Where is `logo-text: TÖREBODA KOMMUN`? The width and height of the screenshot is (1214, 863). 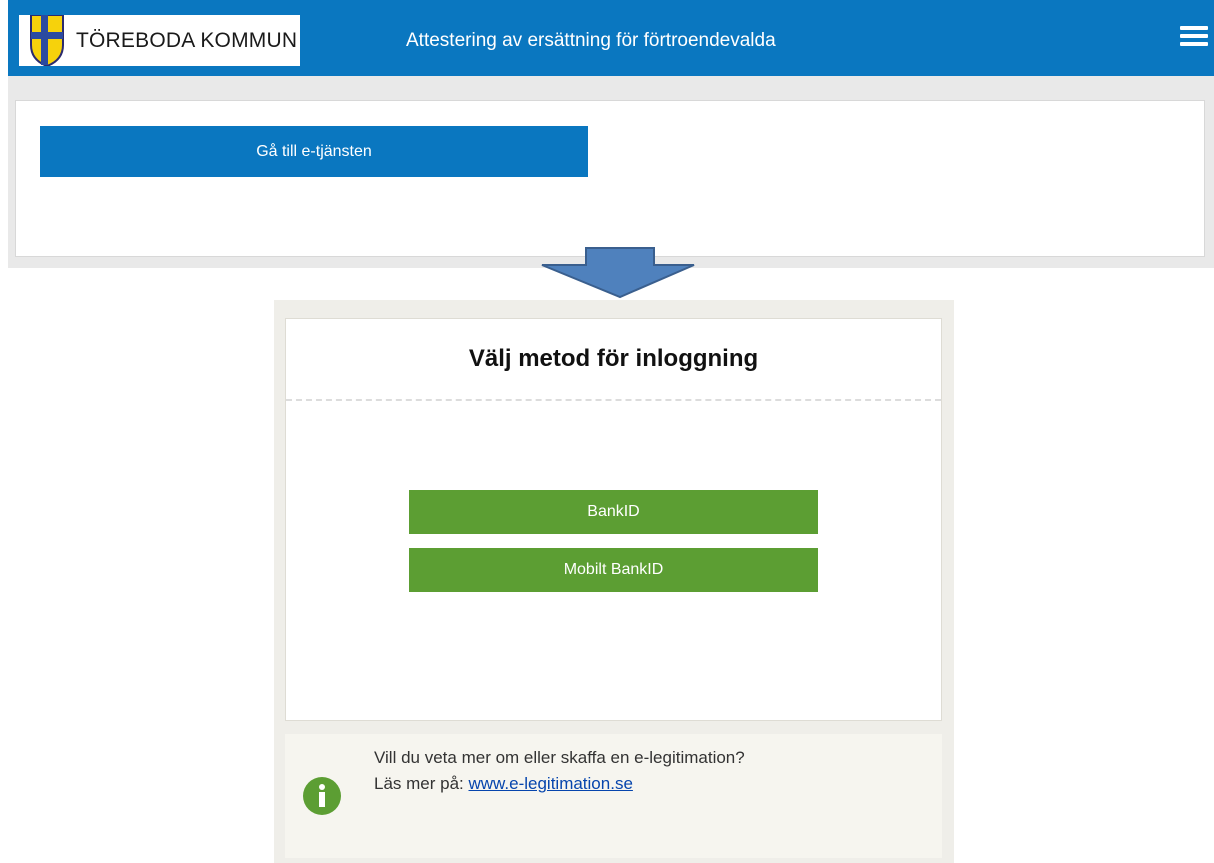 logo-text: TÖREBODA KOMMUN is located at coordinates (187, 40).